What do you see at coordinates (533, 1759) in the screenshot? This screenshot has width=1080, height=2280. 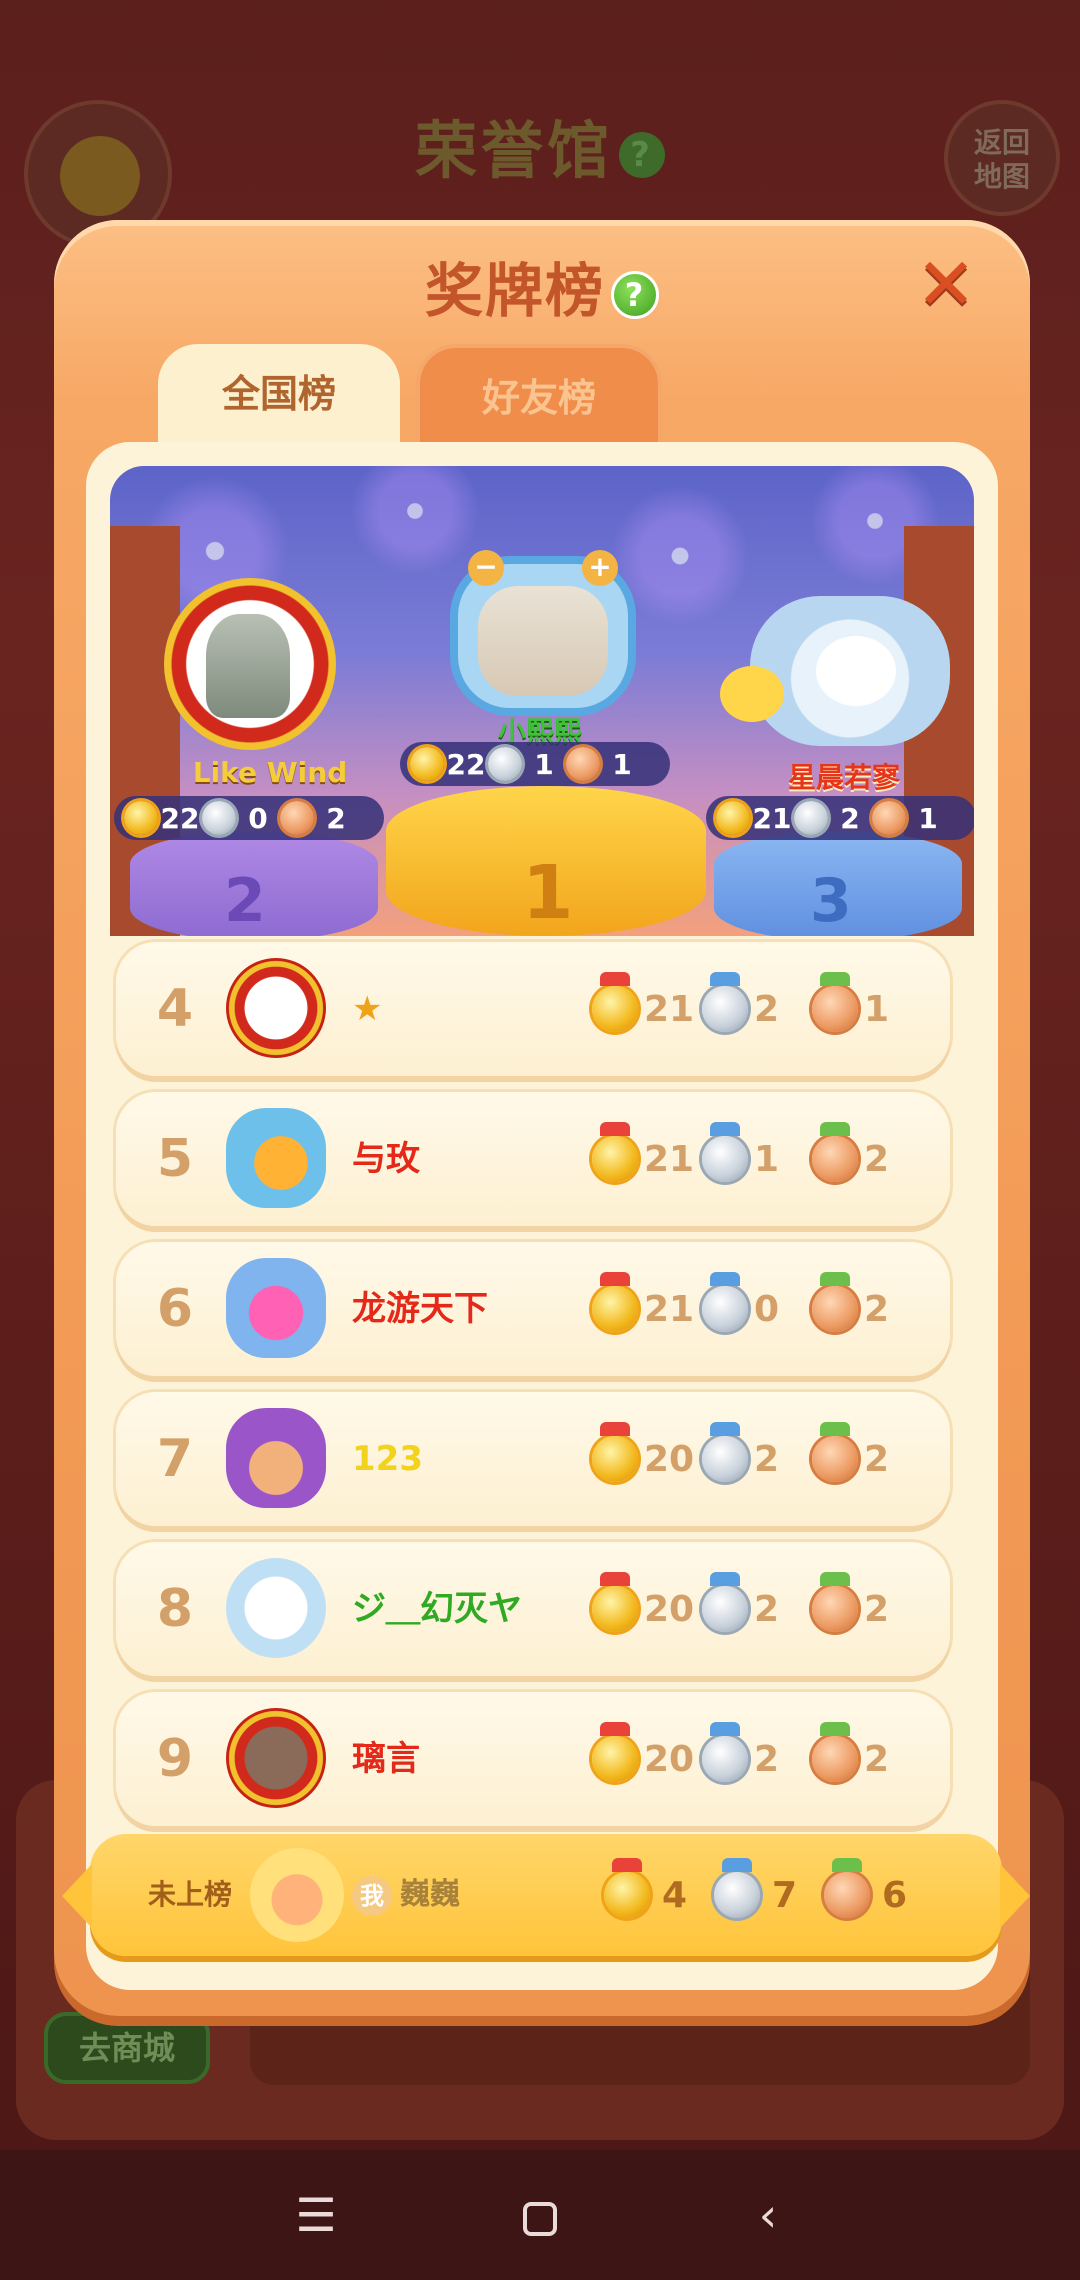 I see `list-item: 9 璃言 20 2 2` at bounding box center [533, 1759].